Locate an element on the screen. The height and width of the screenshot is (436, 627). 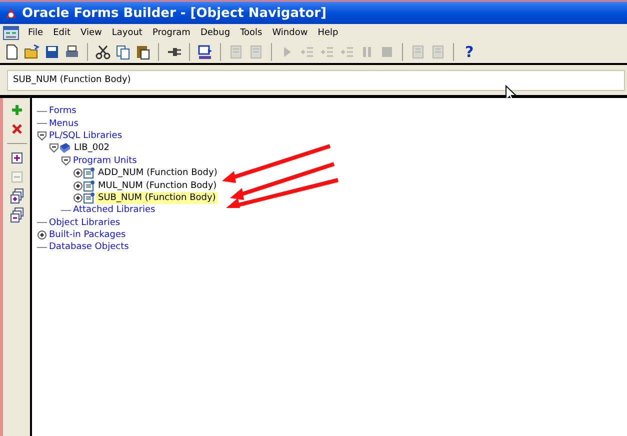
run-form-icon is located at coordinates (205, 52).